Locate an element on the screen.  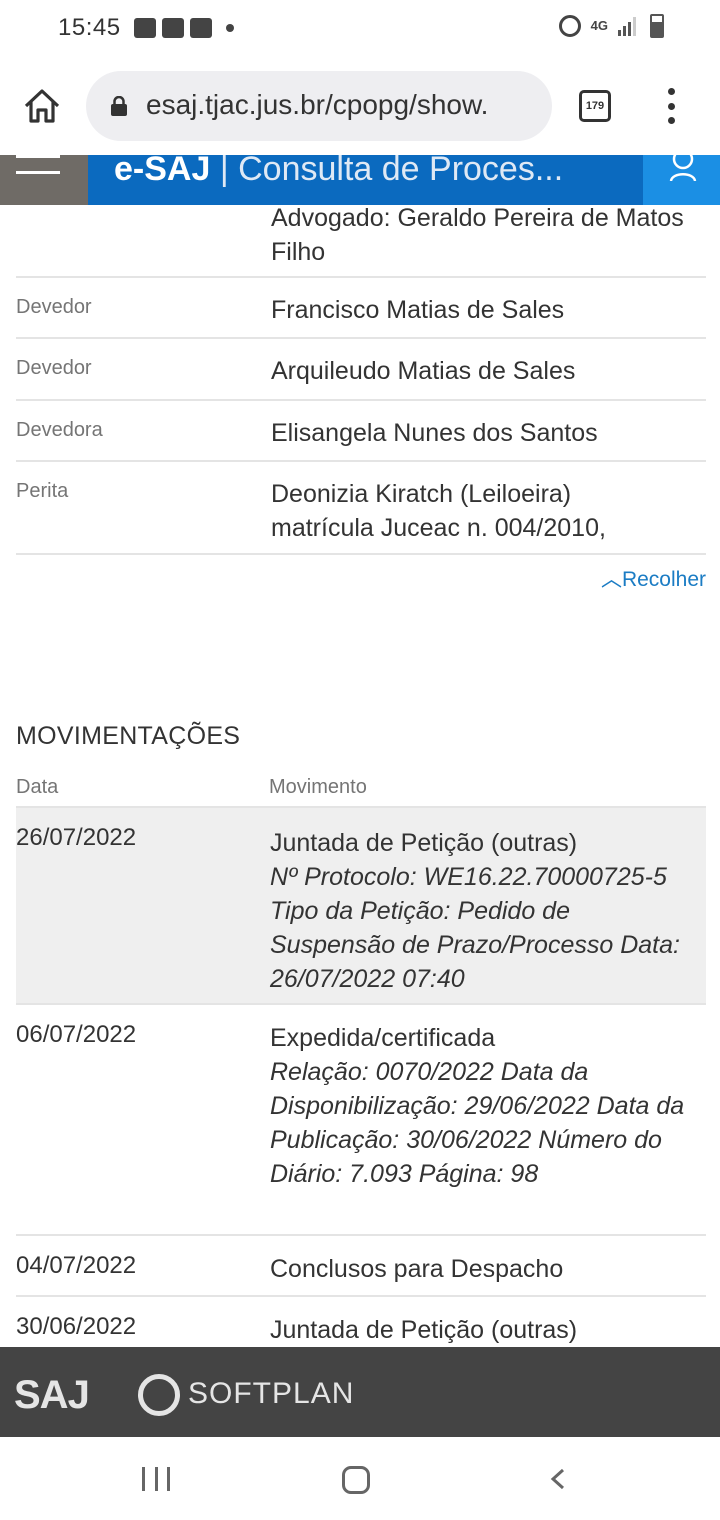
recent-apps-icon is located at coordinates (156, 1479).